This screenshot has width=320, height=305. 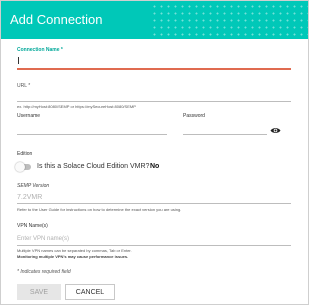 I want to click on username-input, so click(x=92, y=134).